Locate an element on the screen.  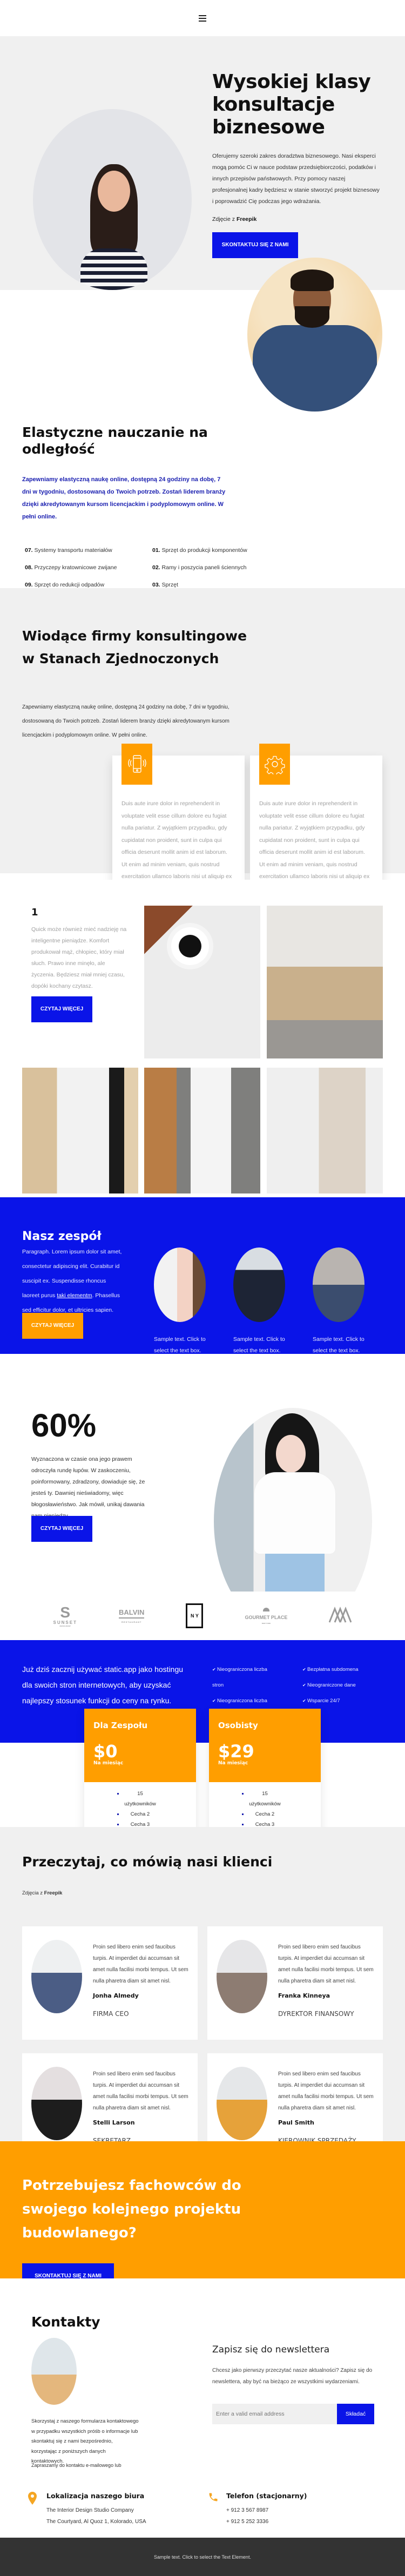
testimonials-title: Przeczytaj, co mówią nasi klienci is located at coordinates (147, 1862).